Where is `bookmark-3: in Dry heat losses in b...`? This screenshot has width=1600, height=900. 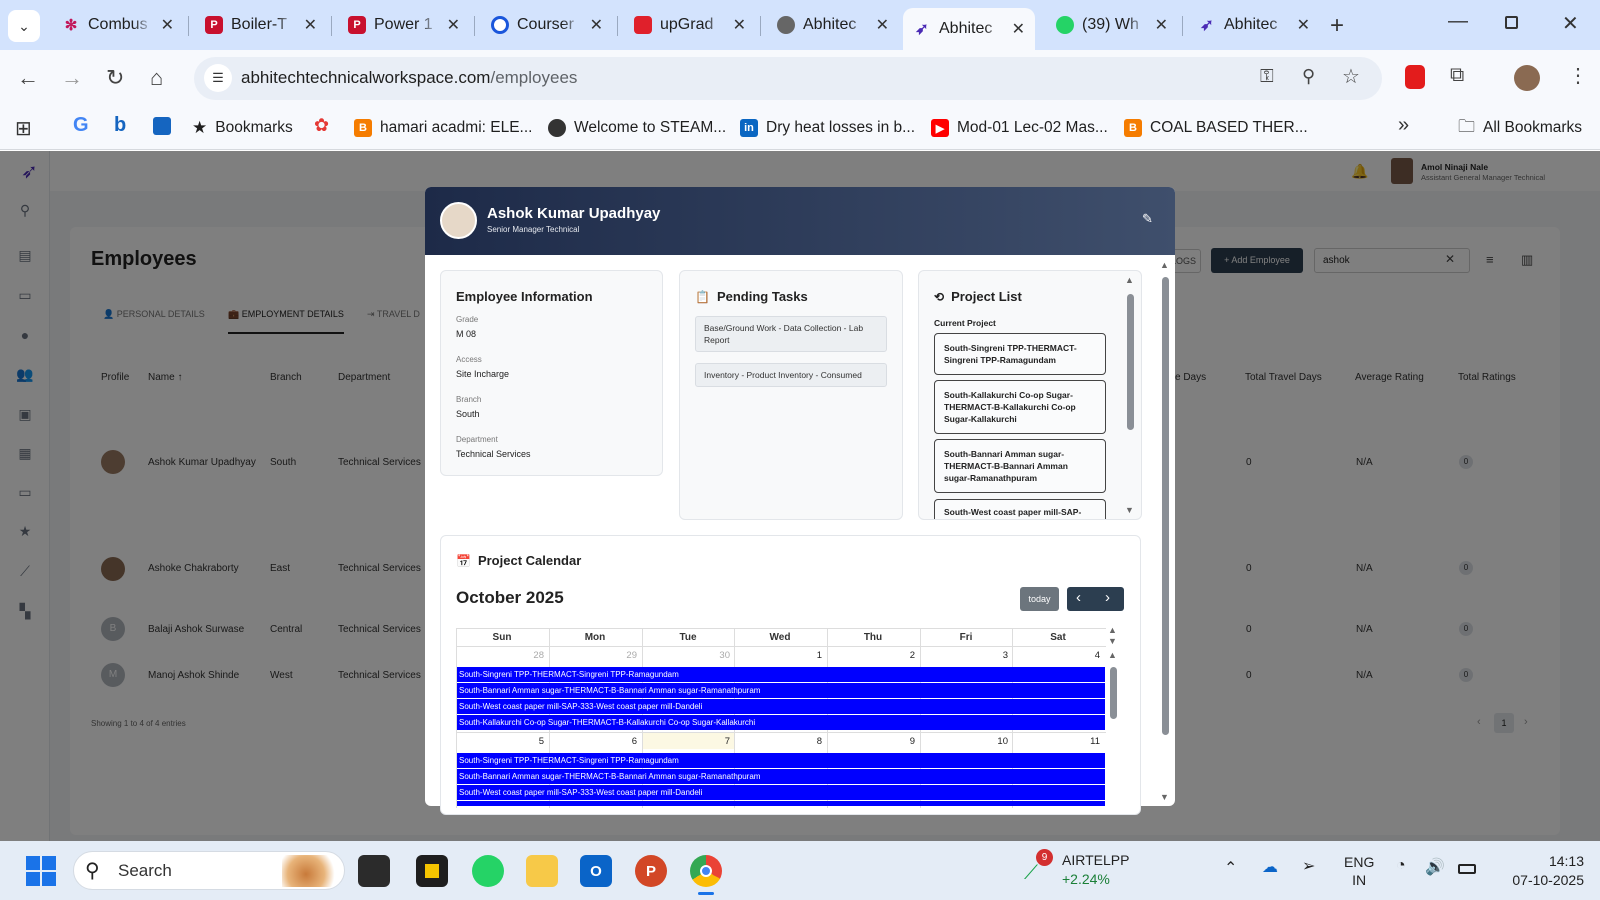 bookmark-3: in Dry heat losses in b... is located at coordinates (827, 128).